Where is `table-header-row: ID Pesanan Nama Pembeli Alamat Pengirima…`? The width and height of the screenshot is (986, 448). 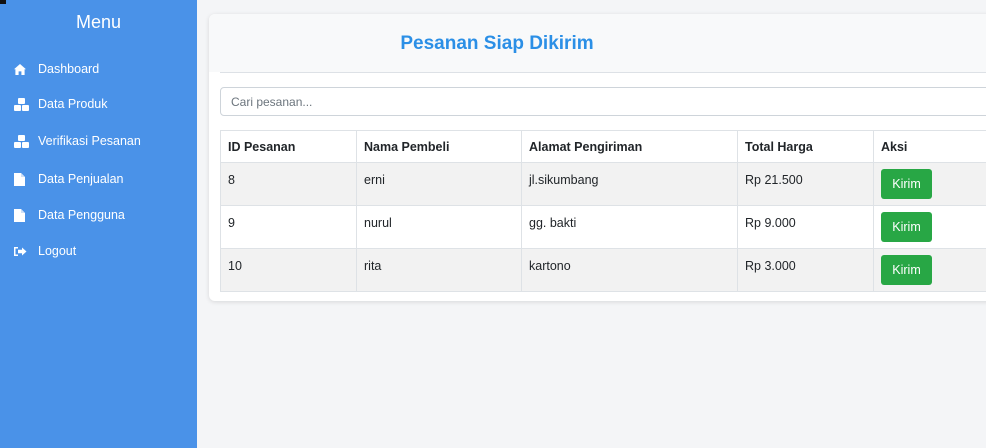 table-header-row: ID Pesanan Nama Pembeli Alamat Pengirima… is located at coordinates (603, 146).